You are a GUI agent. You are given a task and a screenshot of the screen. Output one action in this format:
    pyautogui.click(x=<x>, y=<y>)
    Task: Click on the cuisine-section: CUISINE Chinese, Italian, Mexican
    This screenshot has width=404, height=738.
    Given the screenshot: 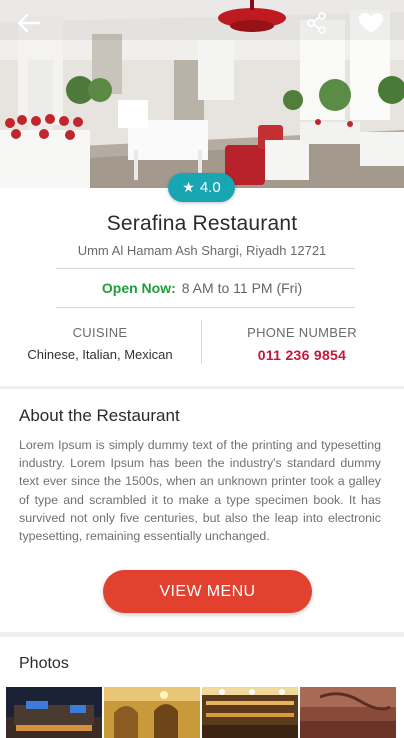 What is the action you would take?
    pyautogui.click(x=100, y=343)
    